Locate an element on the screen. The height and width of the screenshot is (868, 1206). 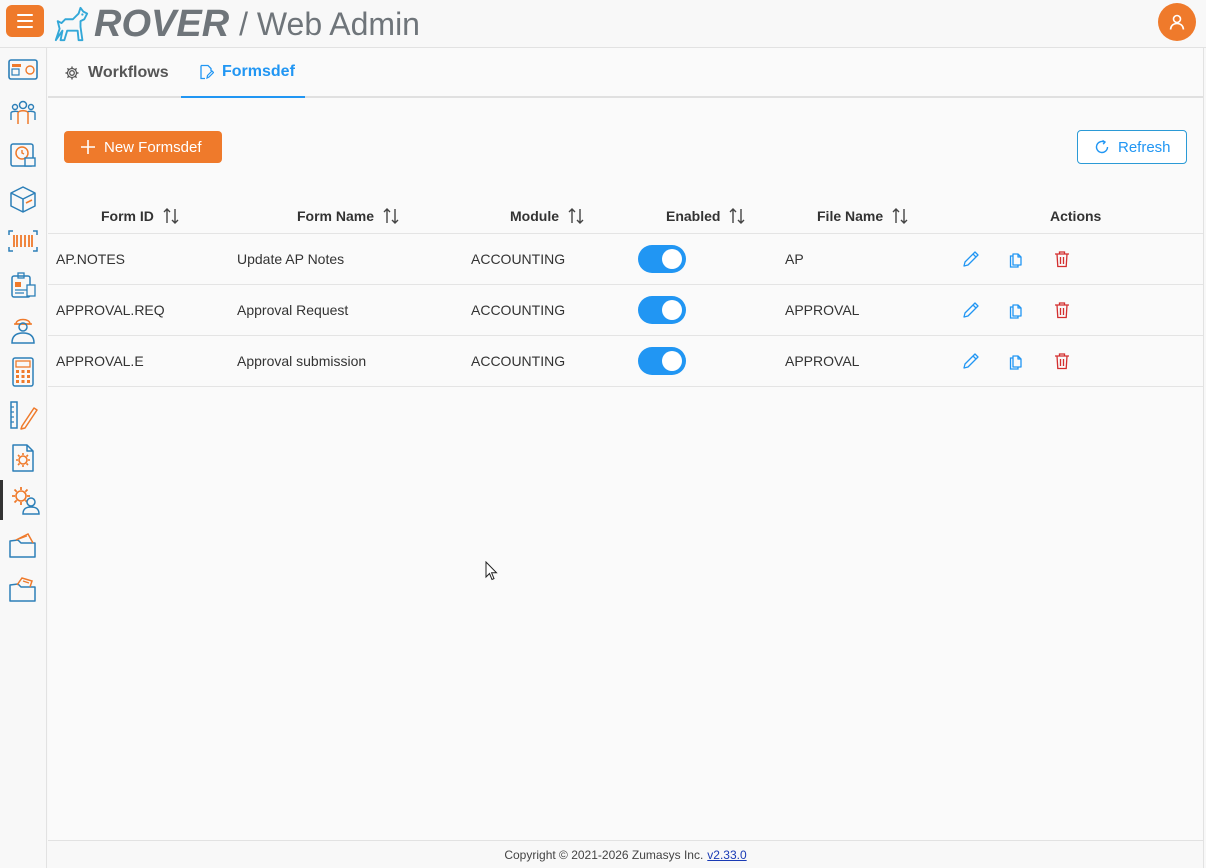
gear-icon is located at coordinates (72, 73).